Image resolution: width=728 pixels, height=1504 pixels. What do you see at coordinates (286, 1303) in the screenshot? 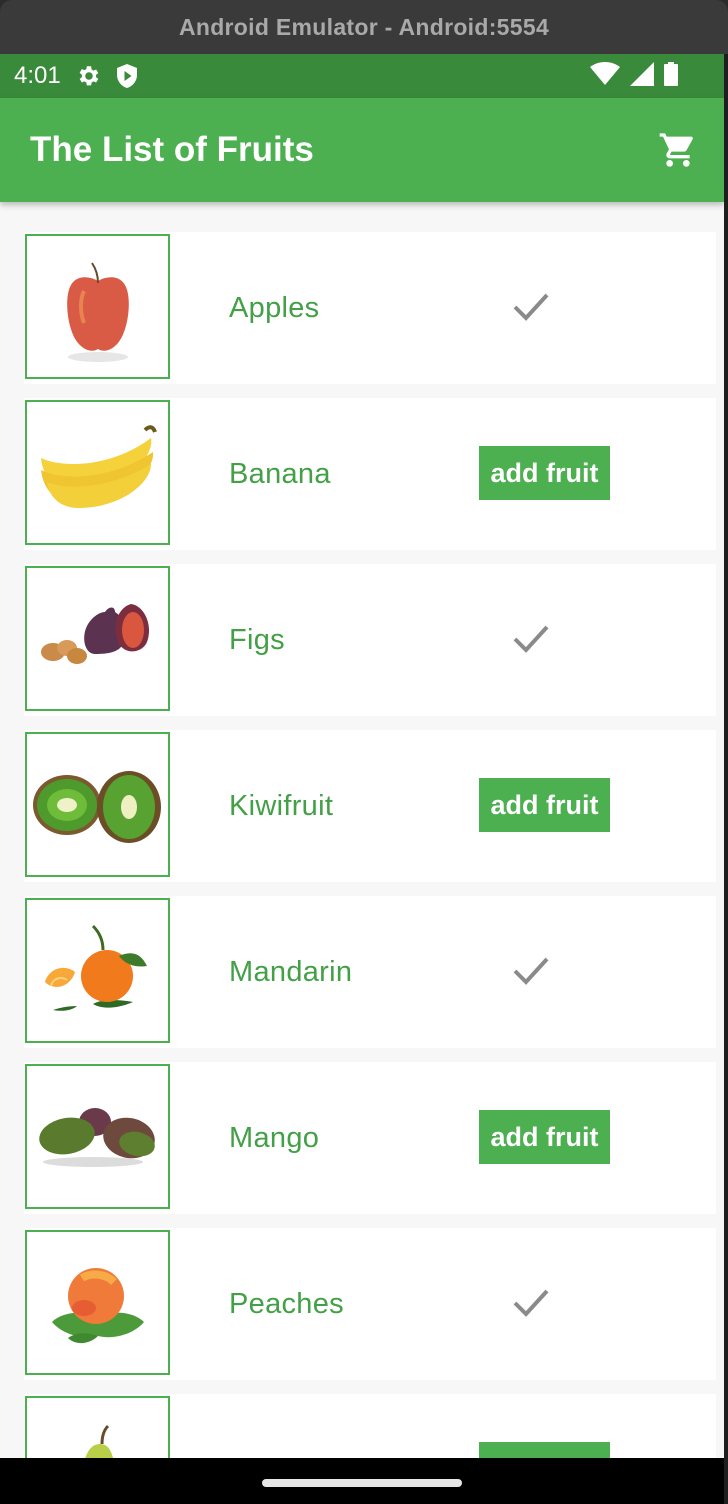
I see `fruit-name: Peaches` at bounding box center [286, 1303].